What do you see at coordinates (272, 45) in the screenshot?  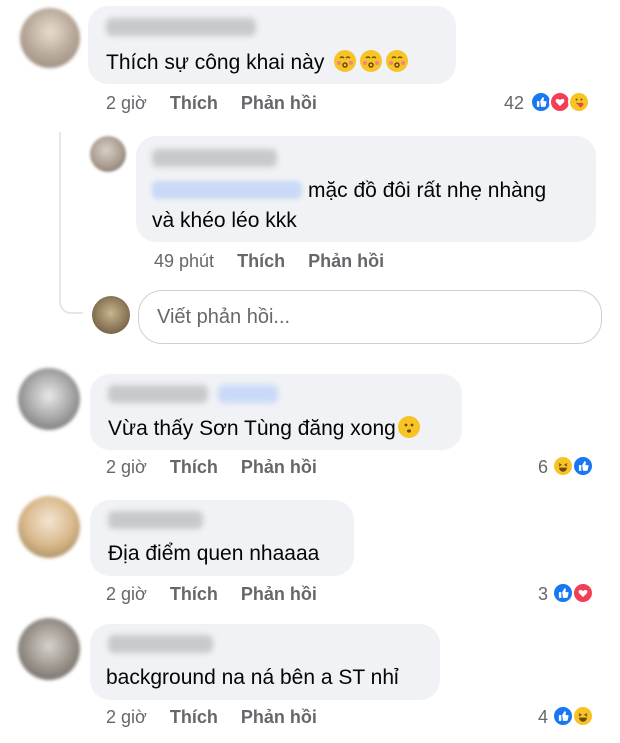 I see `comment-bubble: Thích sự công khai này` at bounding box center [272, 45].